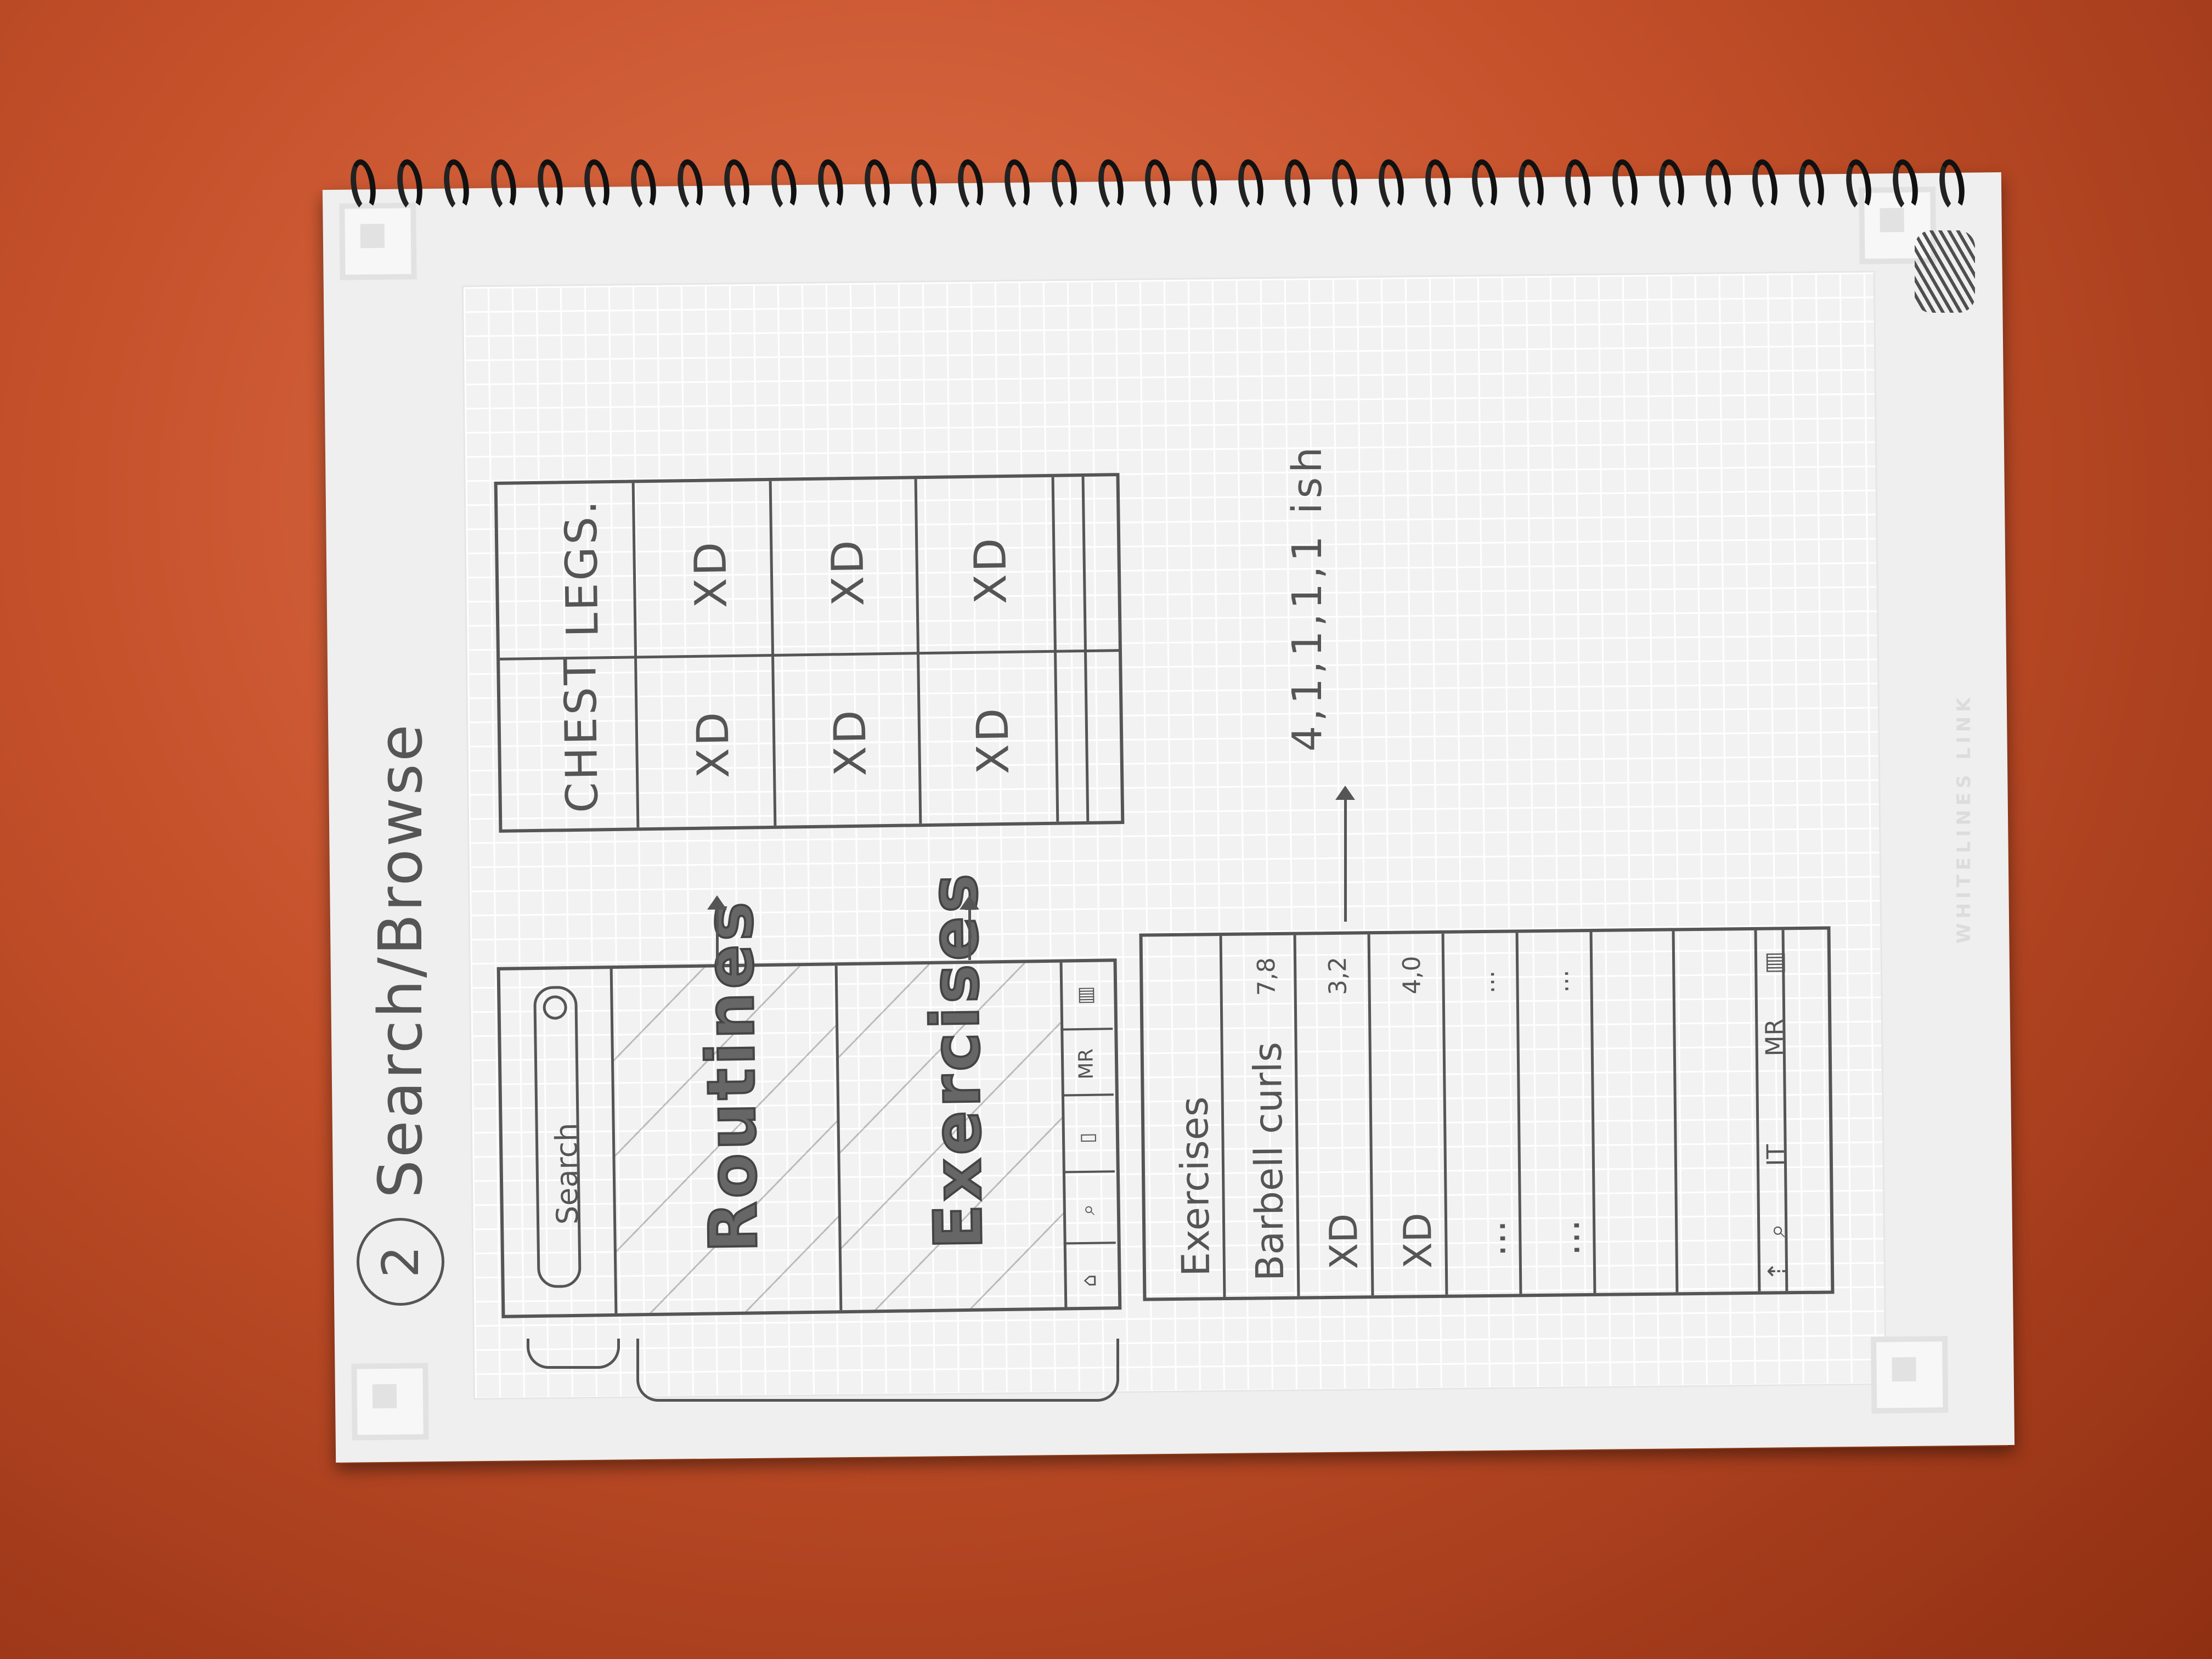 This screenshot has width=2212, height=1659. Describe the element at coordinates (1266, 976) in the screenshot. I see `list-item-value: 7,8` at that location.